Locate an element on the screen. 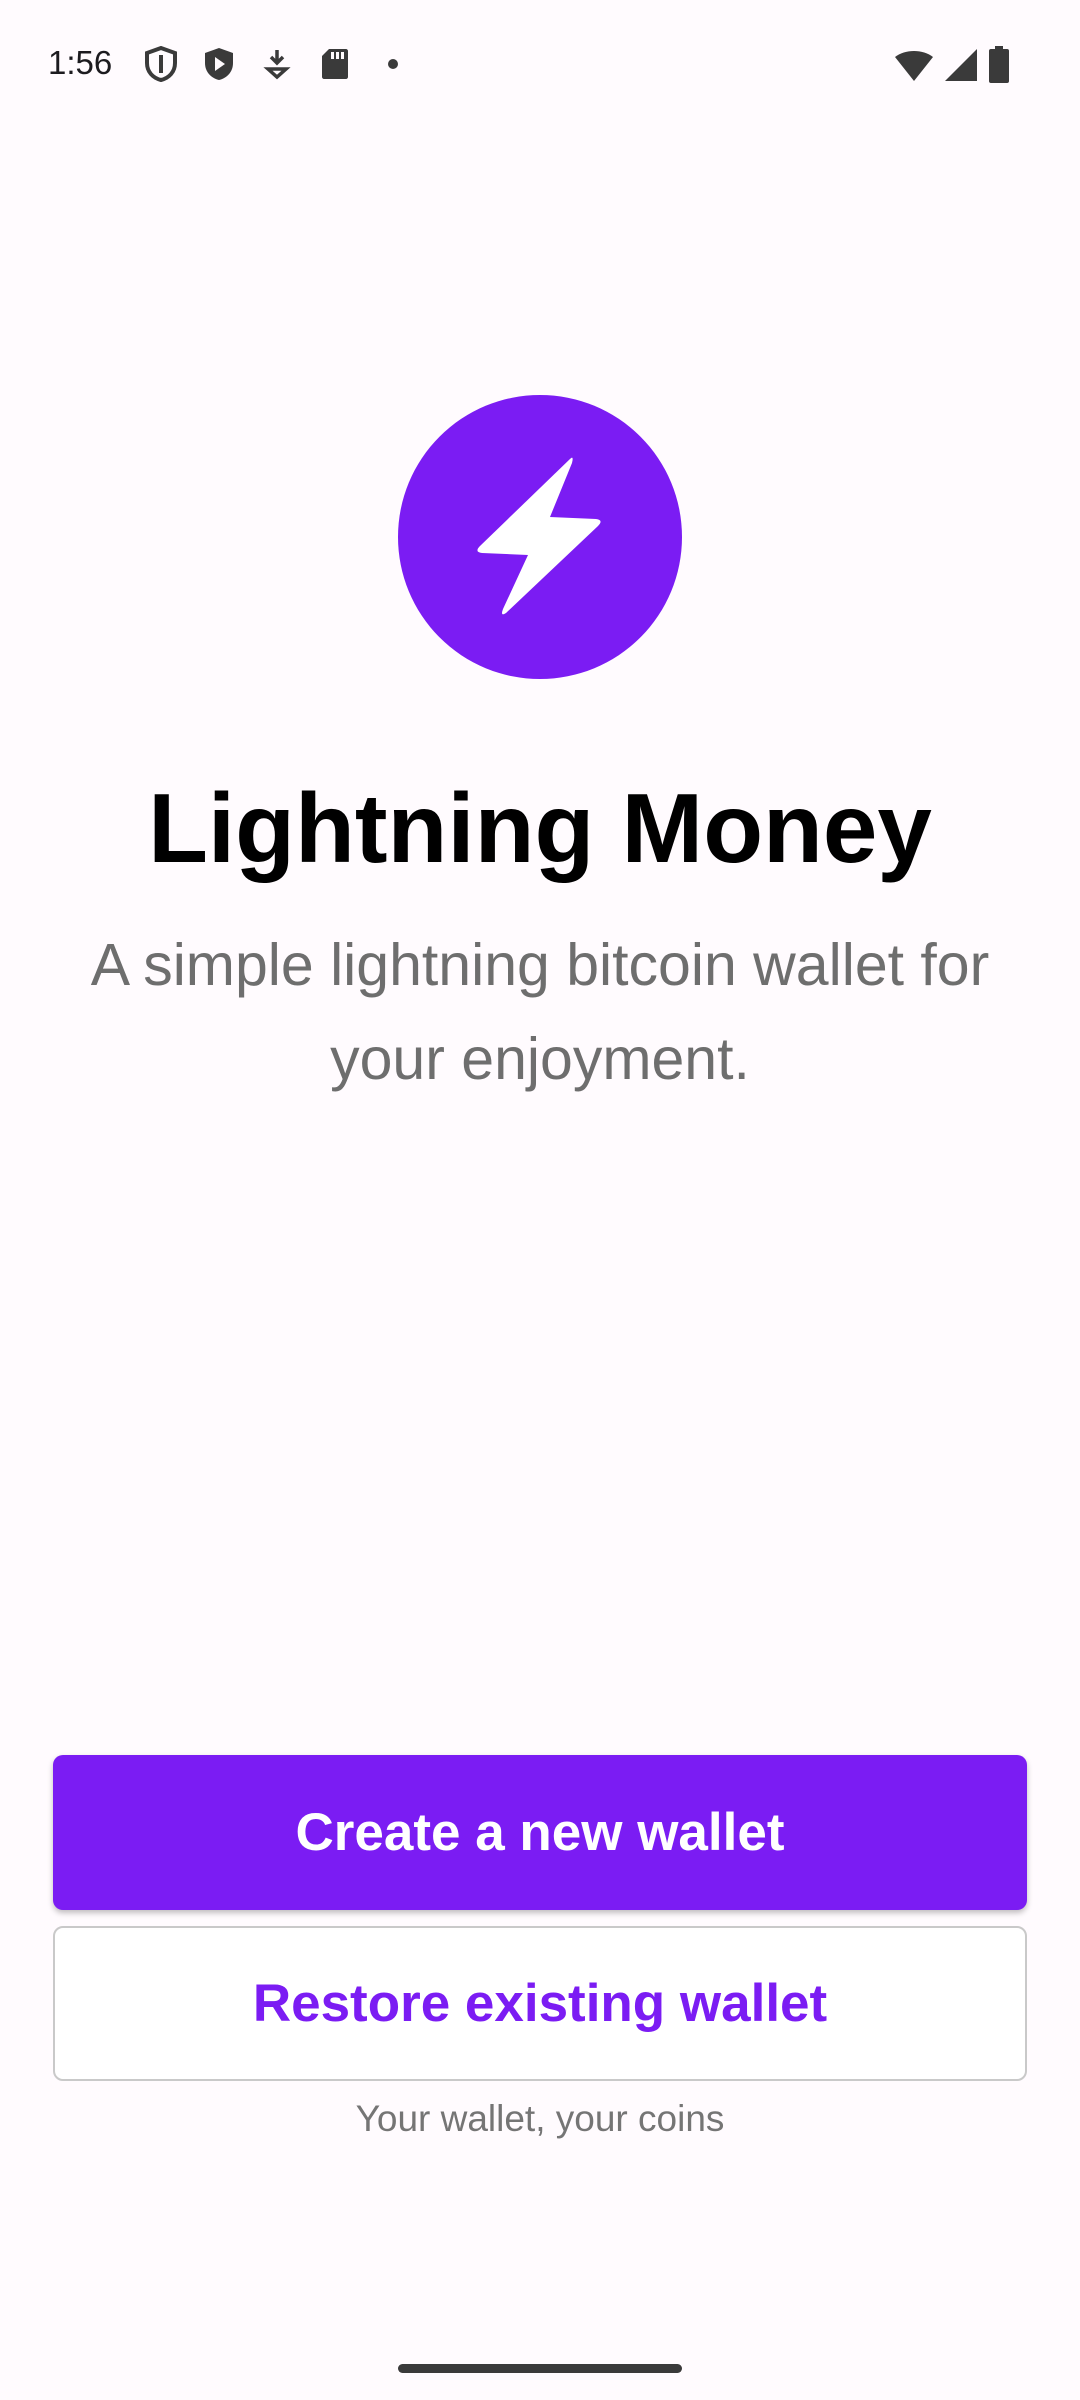 Image resolution: width=1080 pixels, height=2400 pixels. dot-icon is located at coordinates (393, 64).